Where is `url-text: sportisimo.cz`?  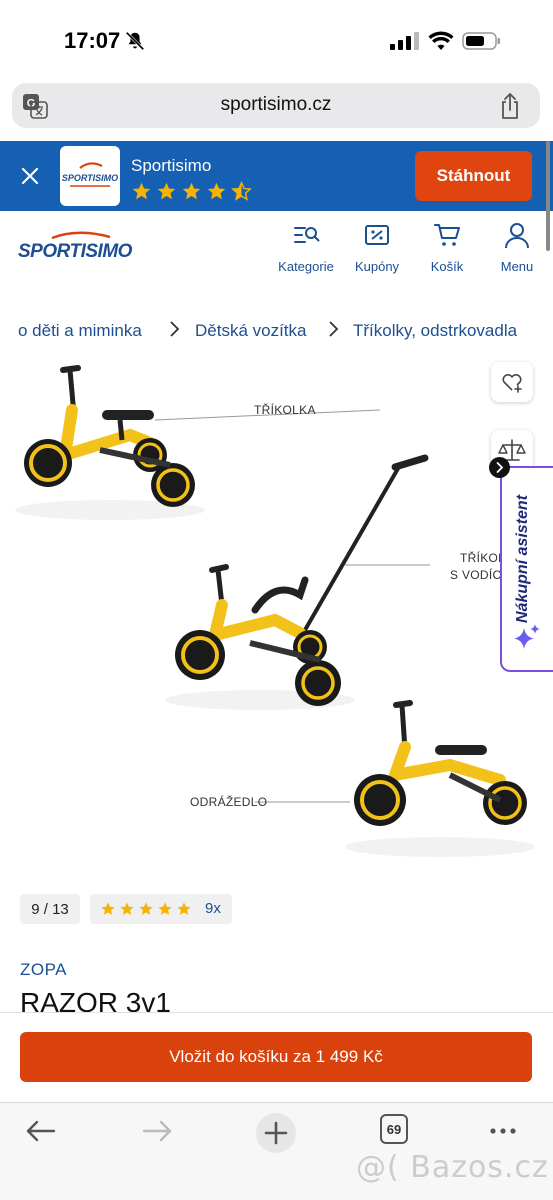
url-text: sportisimo.cz is located at coordinates (276, 105).